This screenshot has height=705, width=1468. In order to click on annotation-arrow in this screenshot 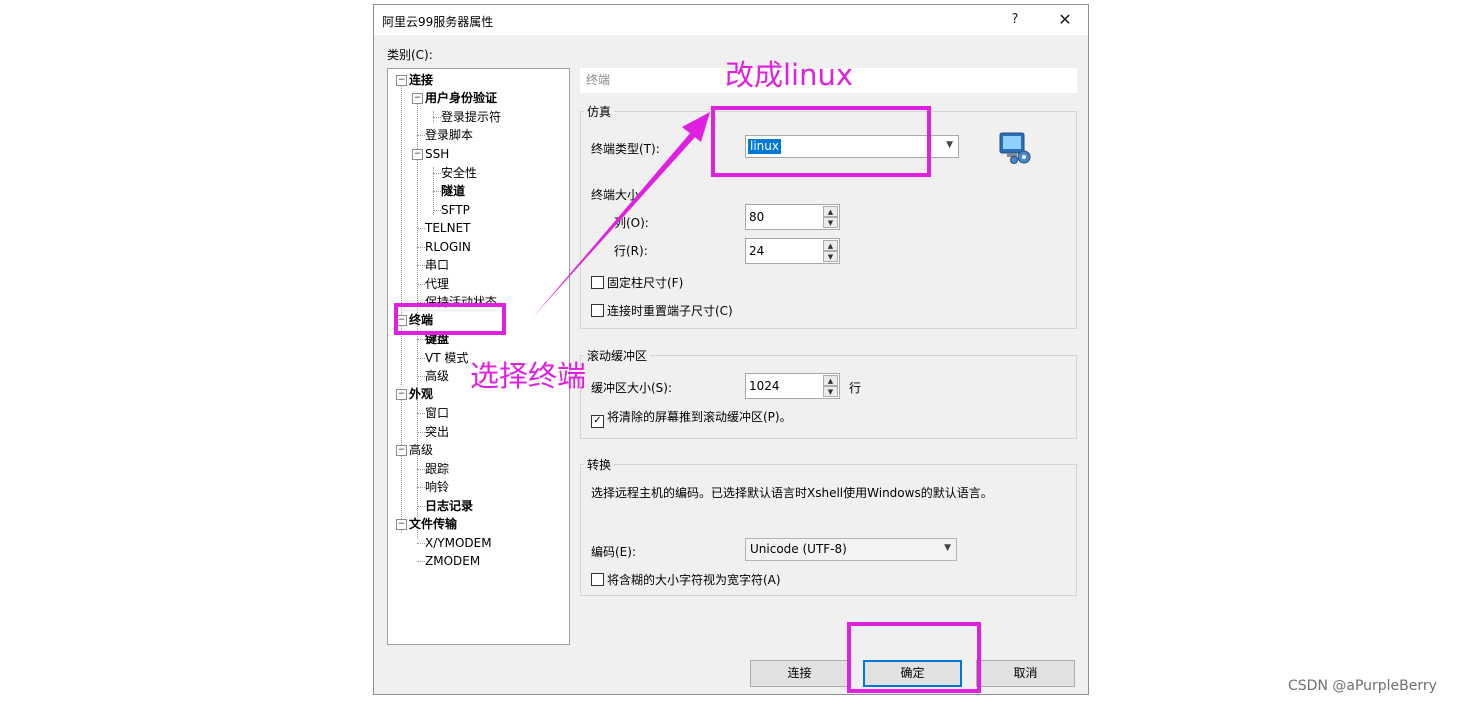, I will do `click(621, 214)`.